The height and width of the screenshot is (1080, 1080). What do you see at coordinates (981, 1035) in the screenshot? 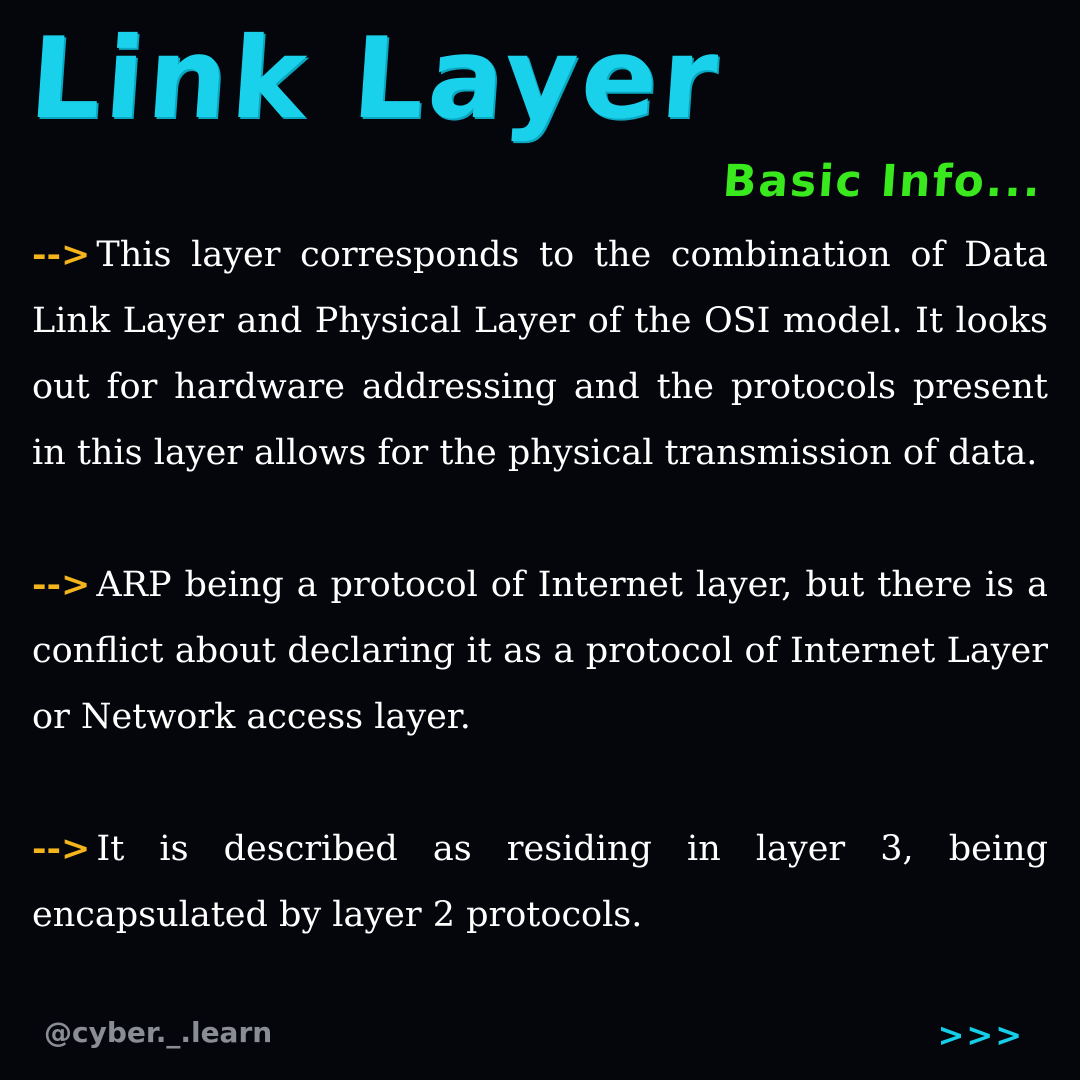
I see `next-slide-arrow: >>>` at bounding box center [981, 1035].